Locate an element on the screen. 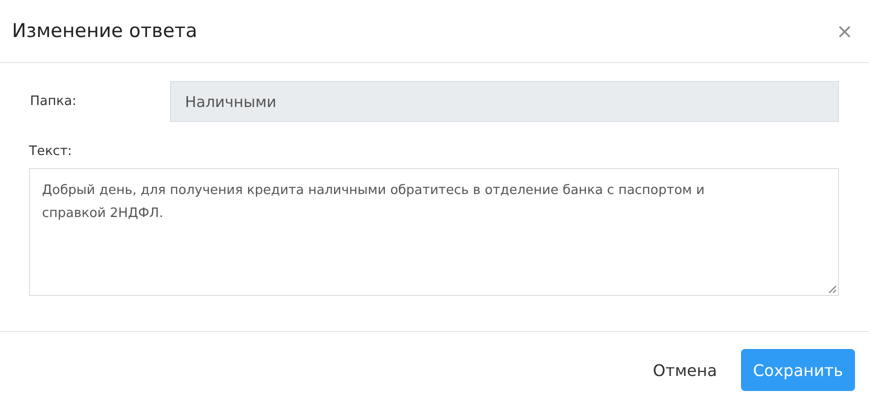  close-button: × is located at coordinates (844, 31).